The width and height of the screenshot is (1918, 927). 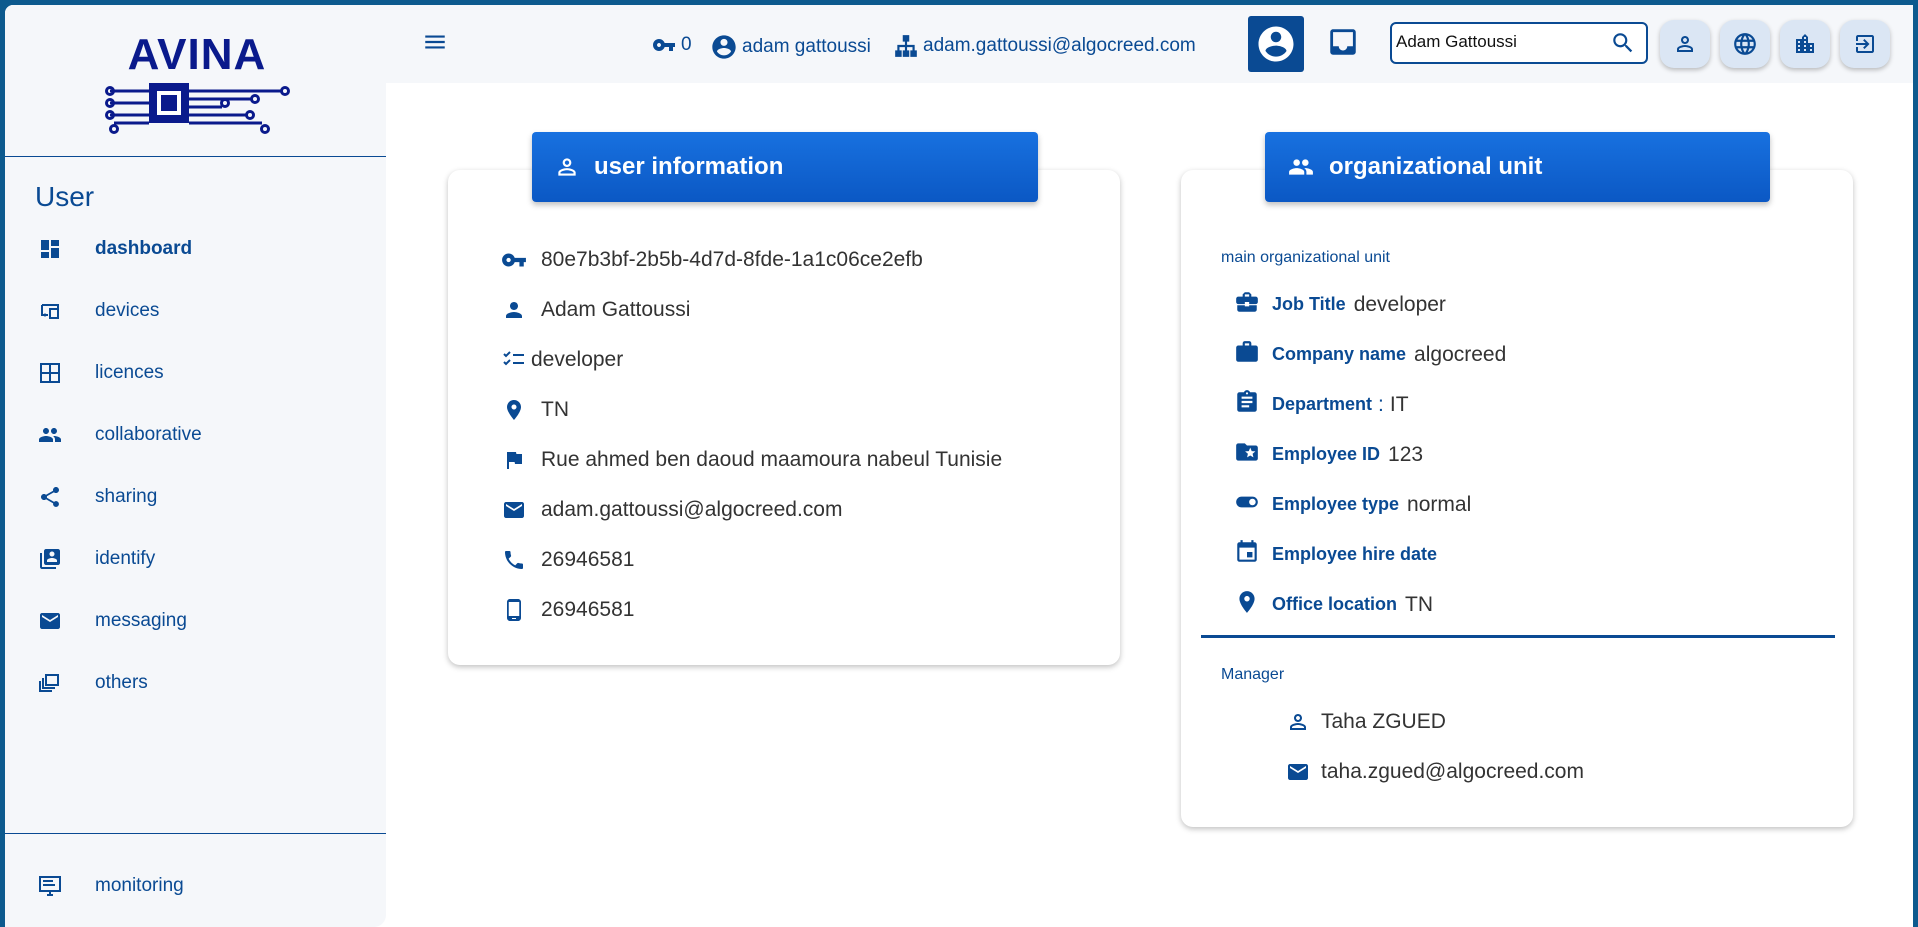 I want to click on toggle-icon, so click(x=1247, y=504).